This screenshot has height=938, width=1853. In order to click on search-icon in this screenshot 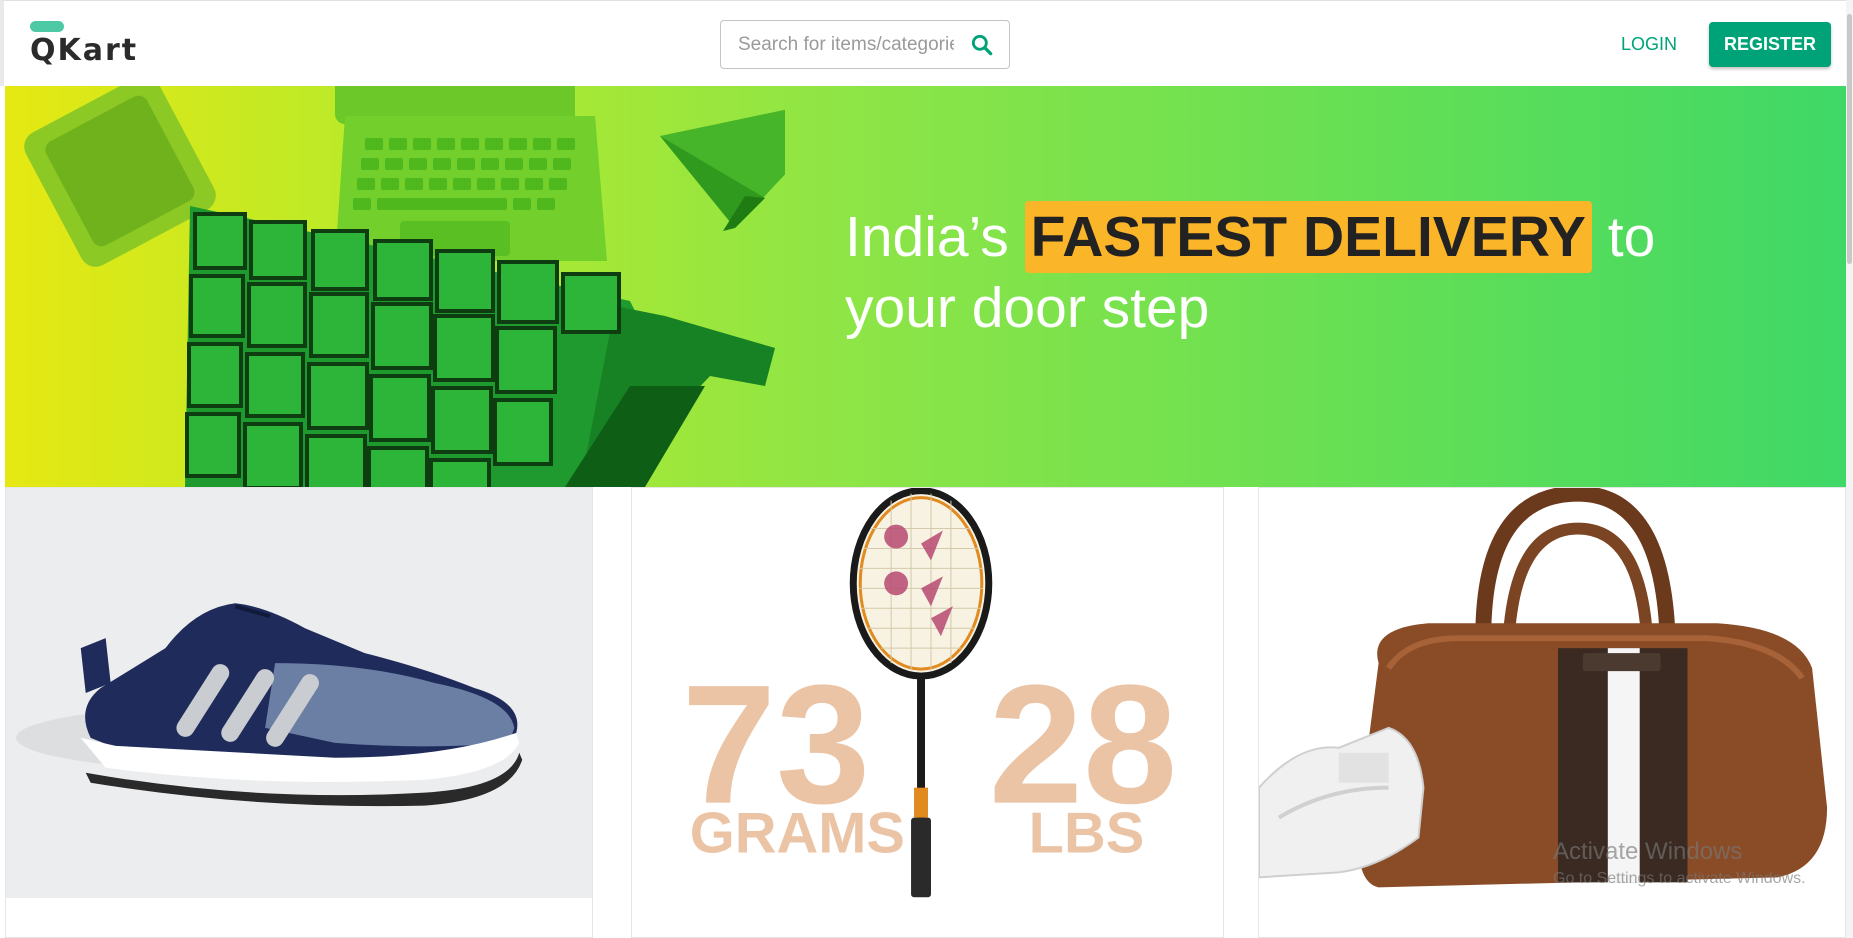, I will do `click(982, 45)`.